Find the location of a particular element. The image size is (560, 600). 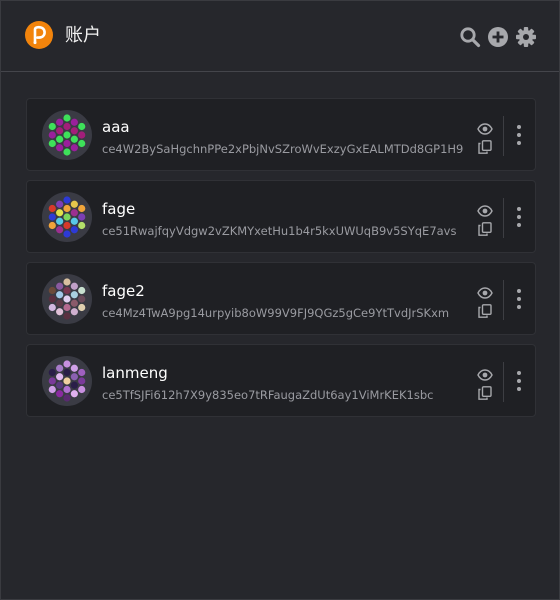

account-name: aaa is located at coordinates (116, 127).